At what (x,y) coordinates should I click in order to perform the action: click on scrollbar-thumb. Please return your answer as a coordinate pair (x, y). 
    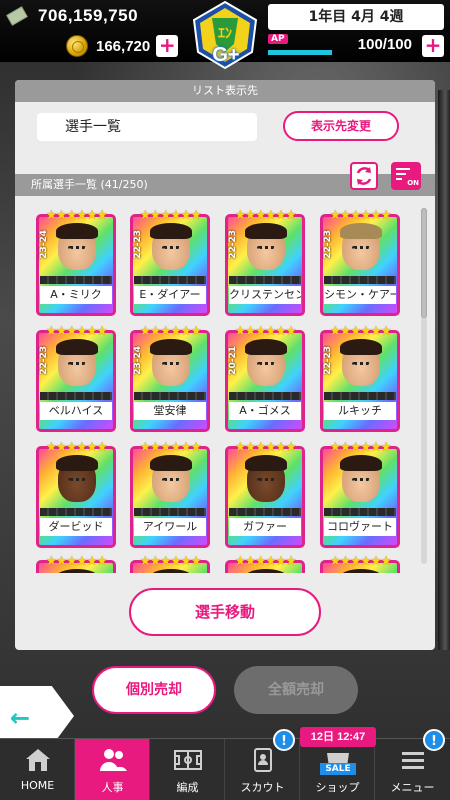
    Looking at the image, I should click on (424, 263).